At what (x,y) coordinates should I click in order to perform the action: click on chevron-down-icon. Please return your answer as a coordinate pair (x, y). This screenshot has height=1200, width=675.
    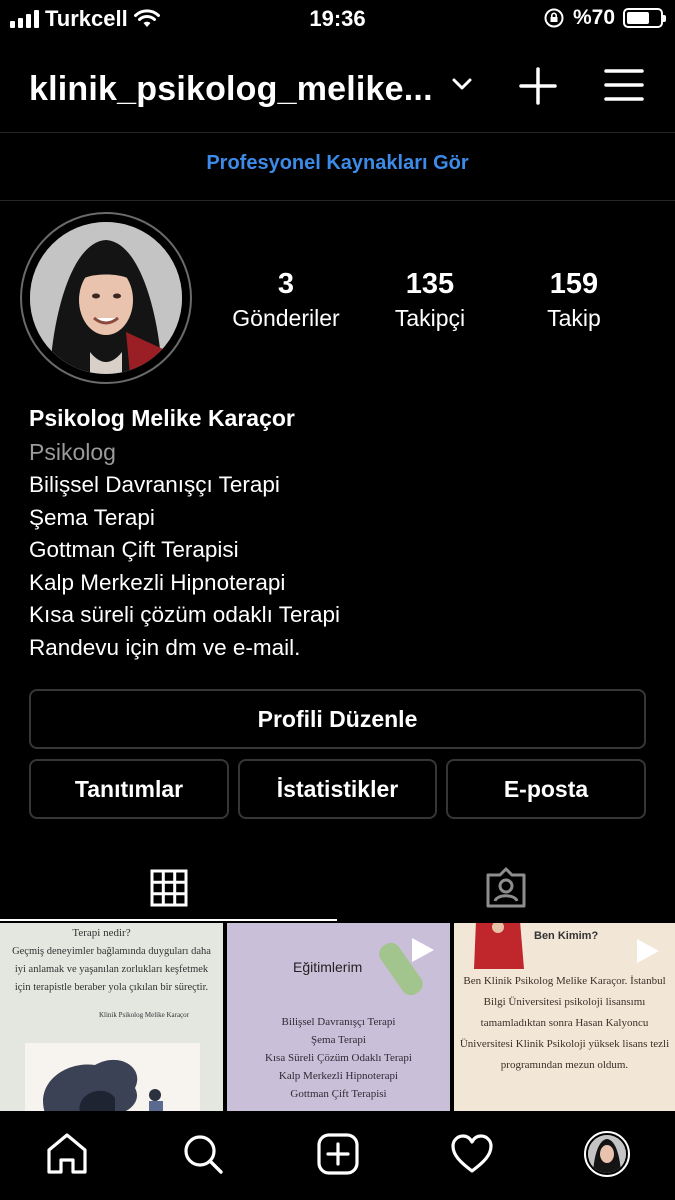
    Looking at the image, I should click on (462, 84).